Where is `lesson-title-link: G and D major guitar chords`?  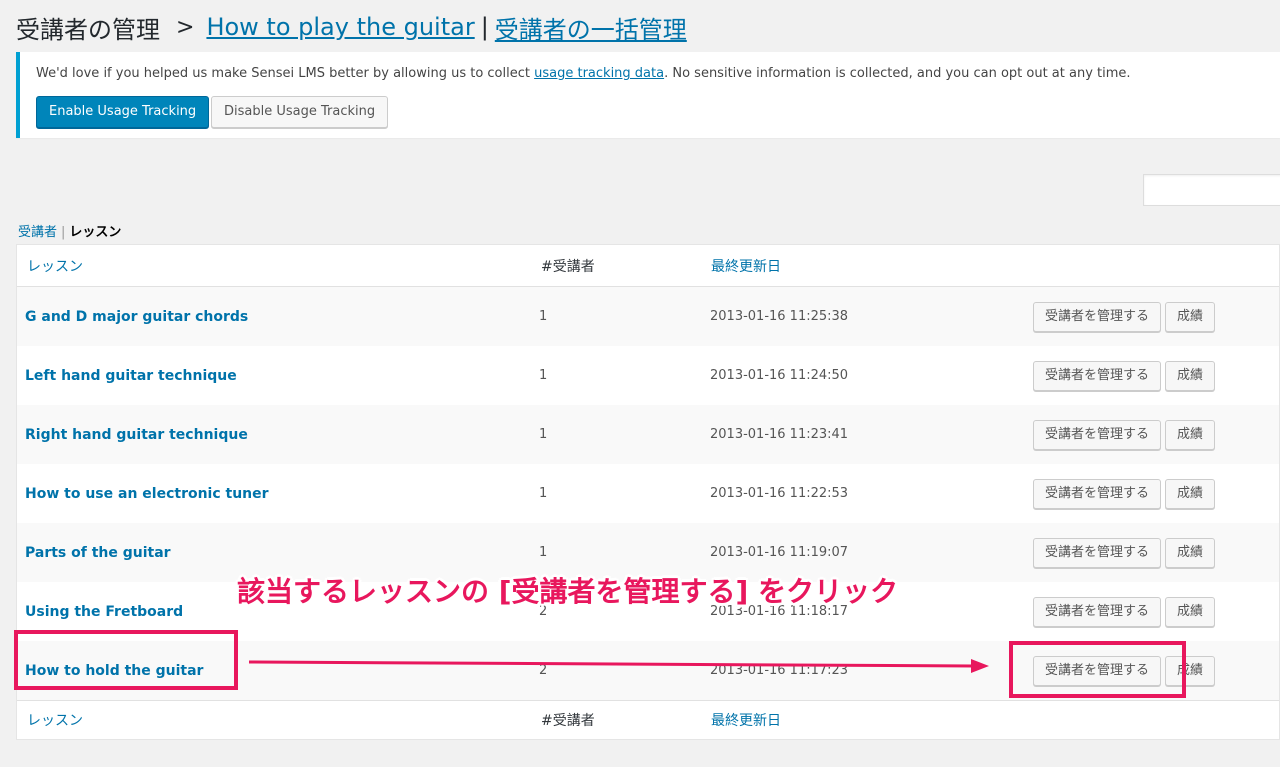
lesson-title-link: G and D major guitar chords is located at coordinates (136, 316).